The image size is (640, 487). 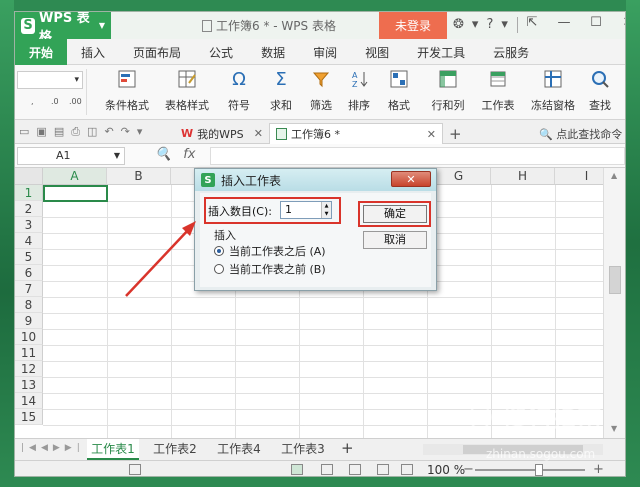 What do you see at coordinates (158, 262) in the screenshot?
I see `arrow-line` at bounding box center [158, 262].